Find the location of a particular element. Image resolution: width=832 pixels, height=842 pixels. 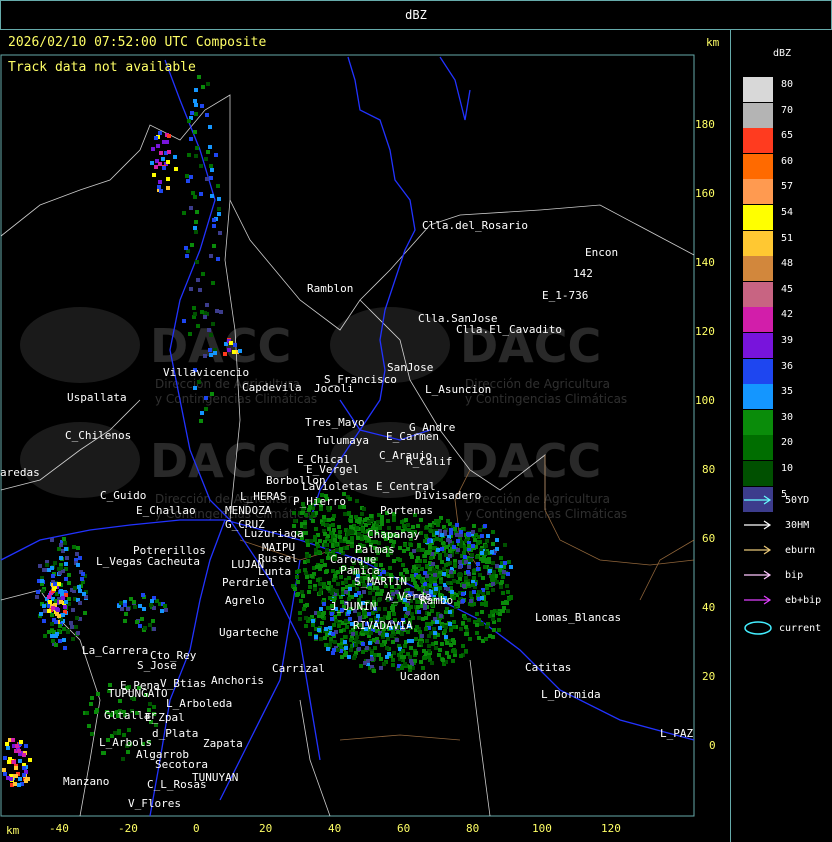

track-legend-item: 30HM is located at coordinates (776, 525).